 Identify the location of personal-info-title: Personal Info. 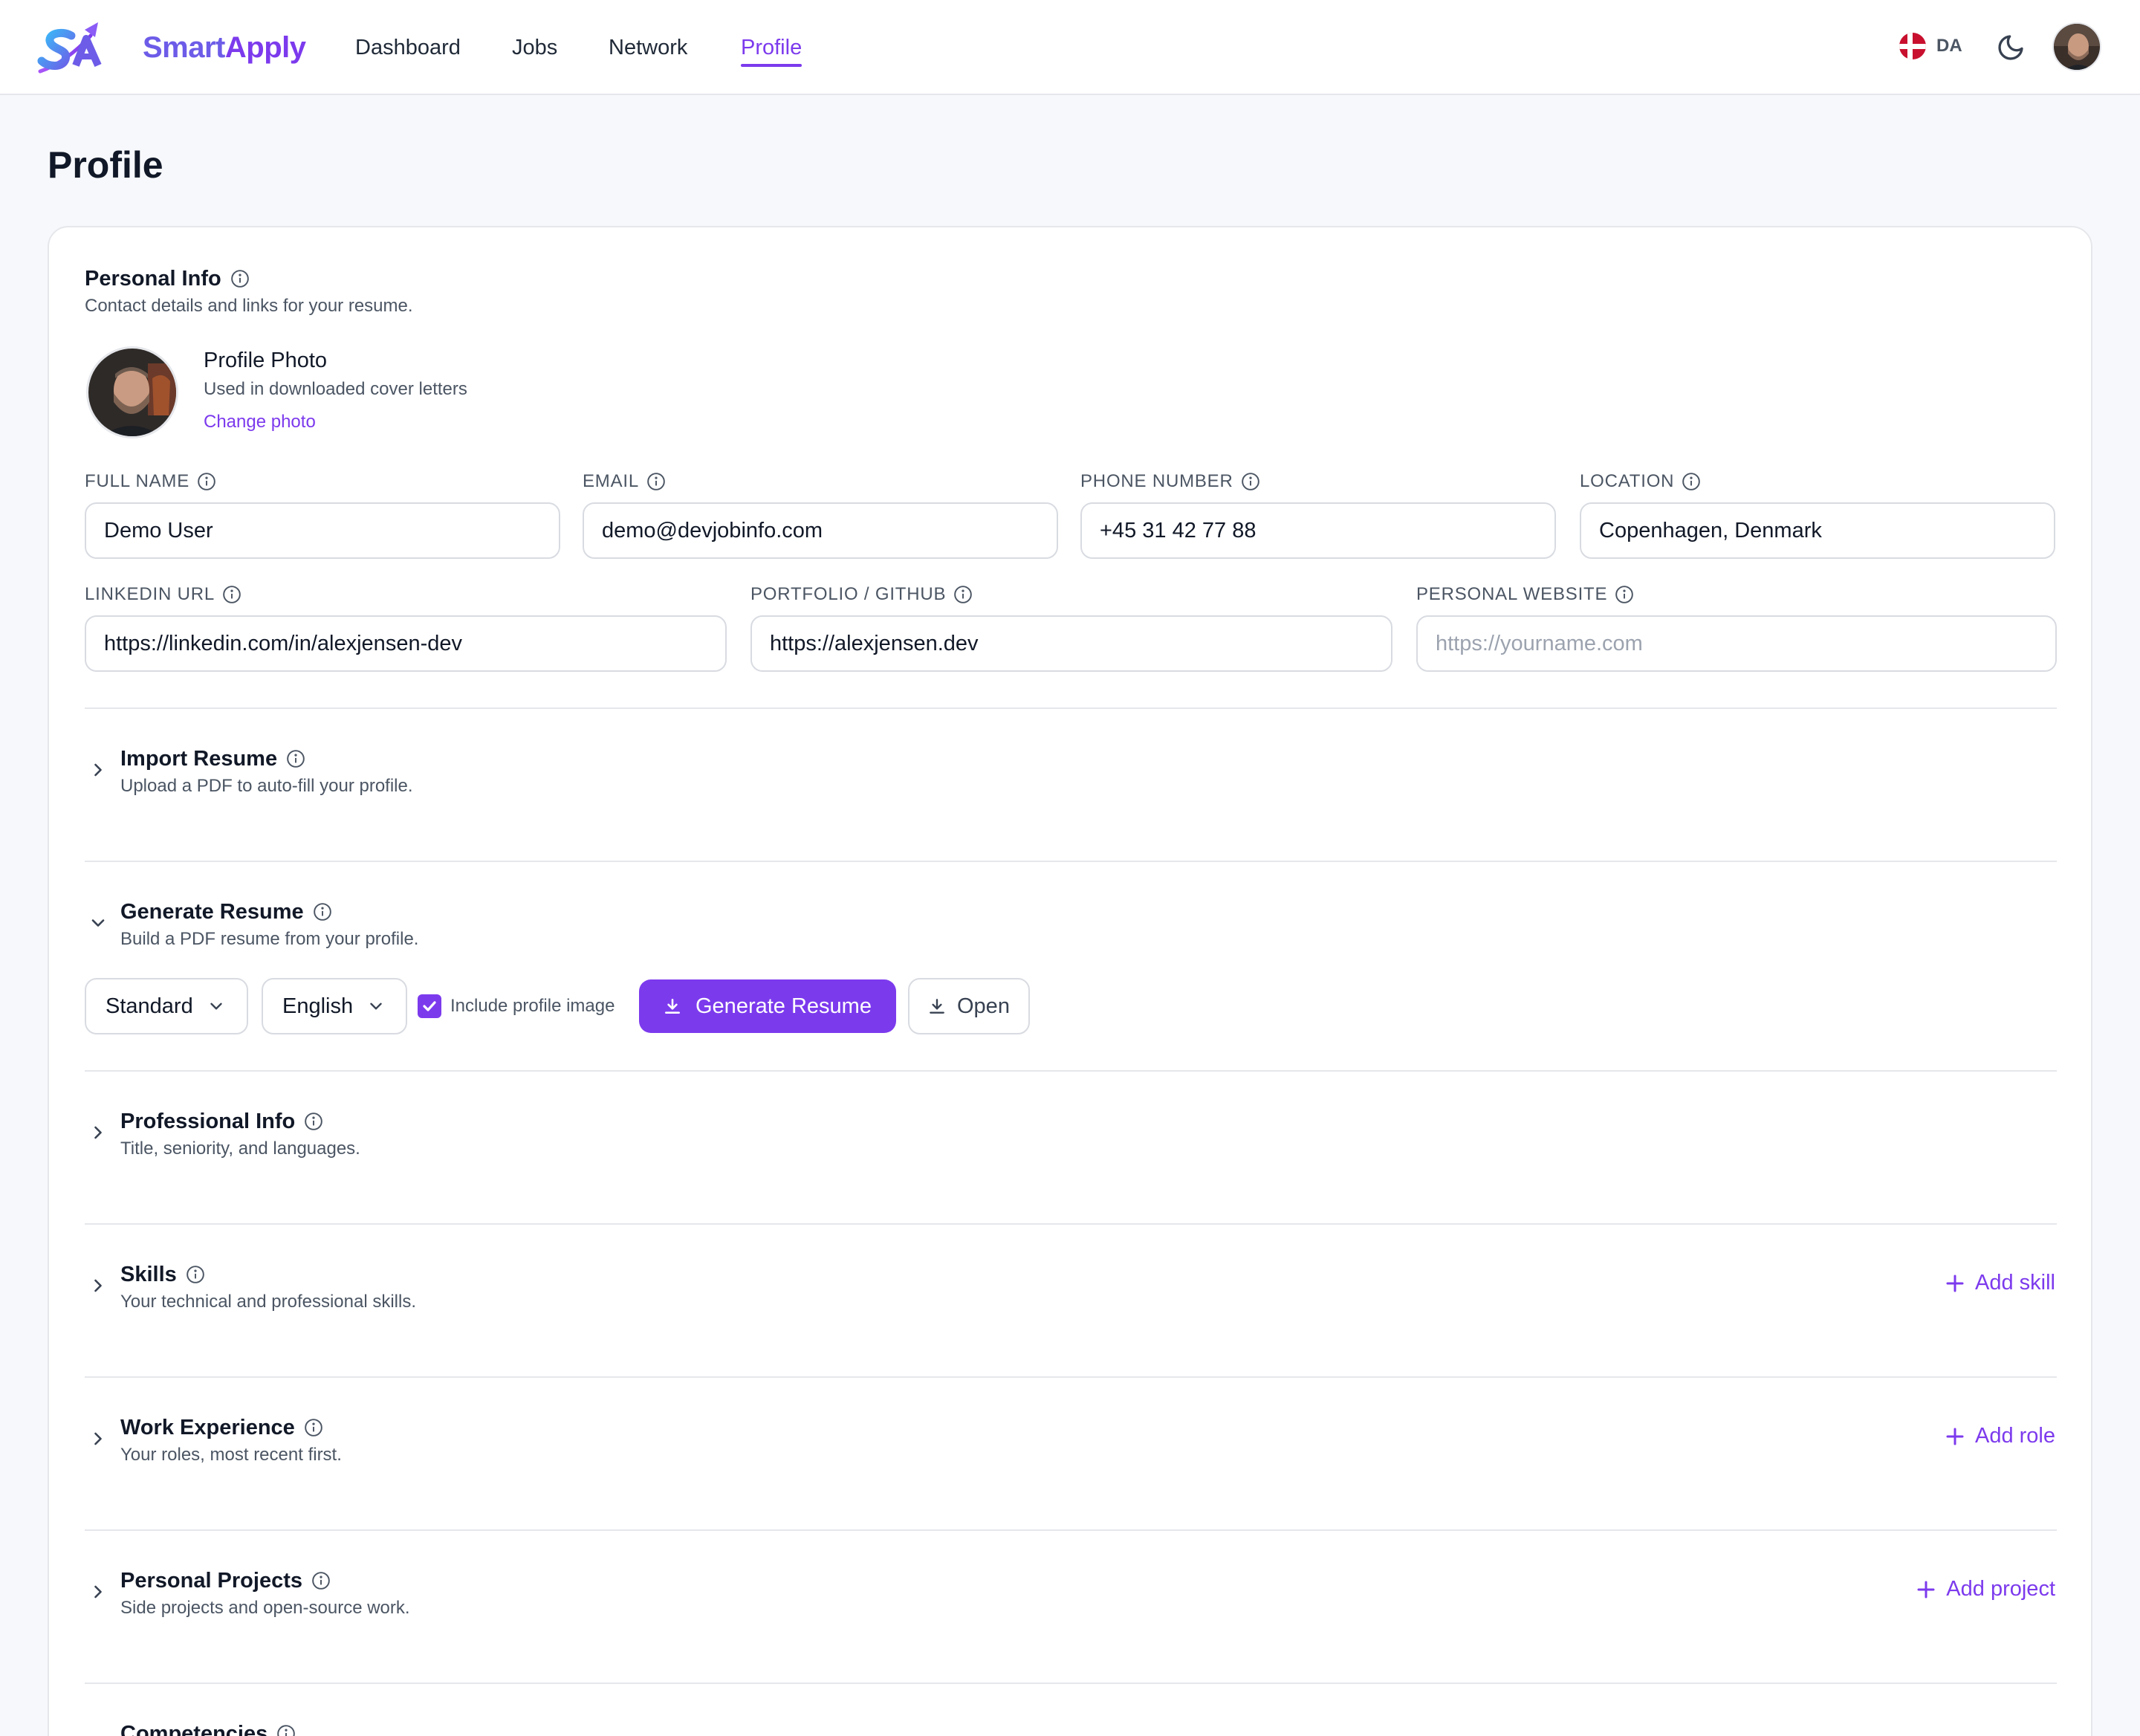
(167, 279).